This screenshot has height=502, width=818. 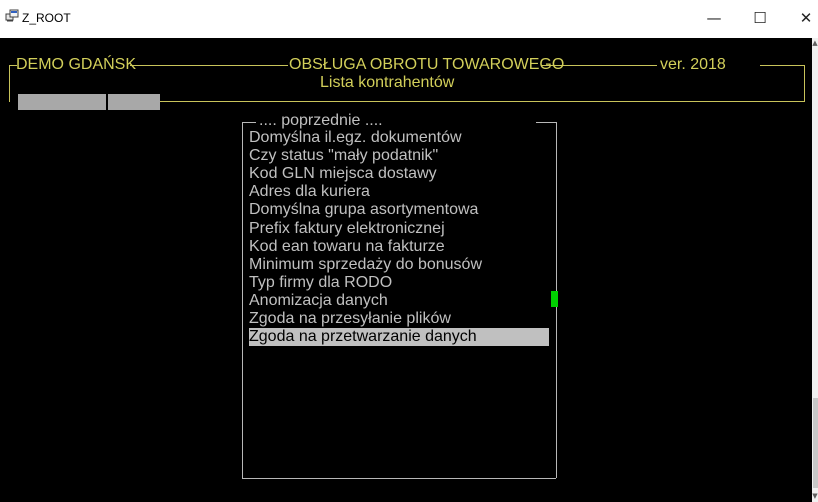 What do you see at coordinates (355, 138) in the screenshot?
I see `menu-item: Domyślna il.egz. dokumentów` at bounding box center [355, 138].